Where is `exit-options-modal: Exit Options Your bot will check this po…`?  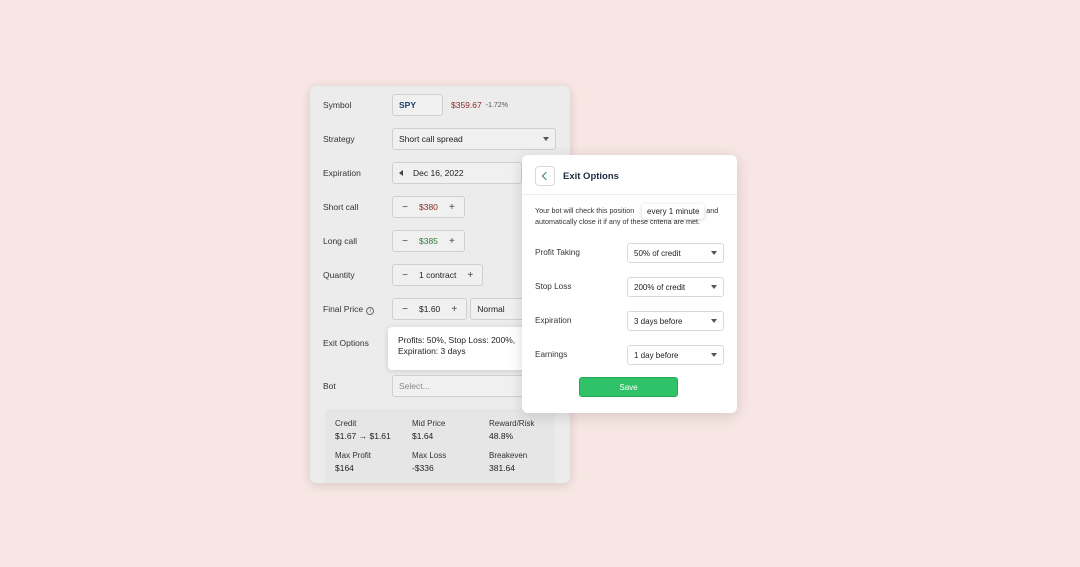
exit-options-modal: Exit Options Your bot will check this po… is located at coordinates (629, 284).